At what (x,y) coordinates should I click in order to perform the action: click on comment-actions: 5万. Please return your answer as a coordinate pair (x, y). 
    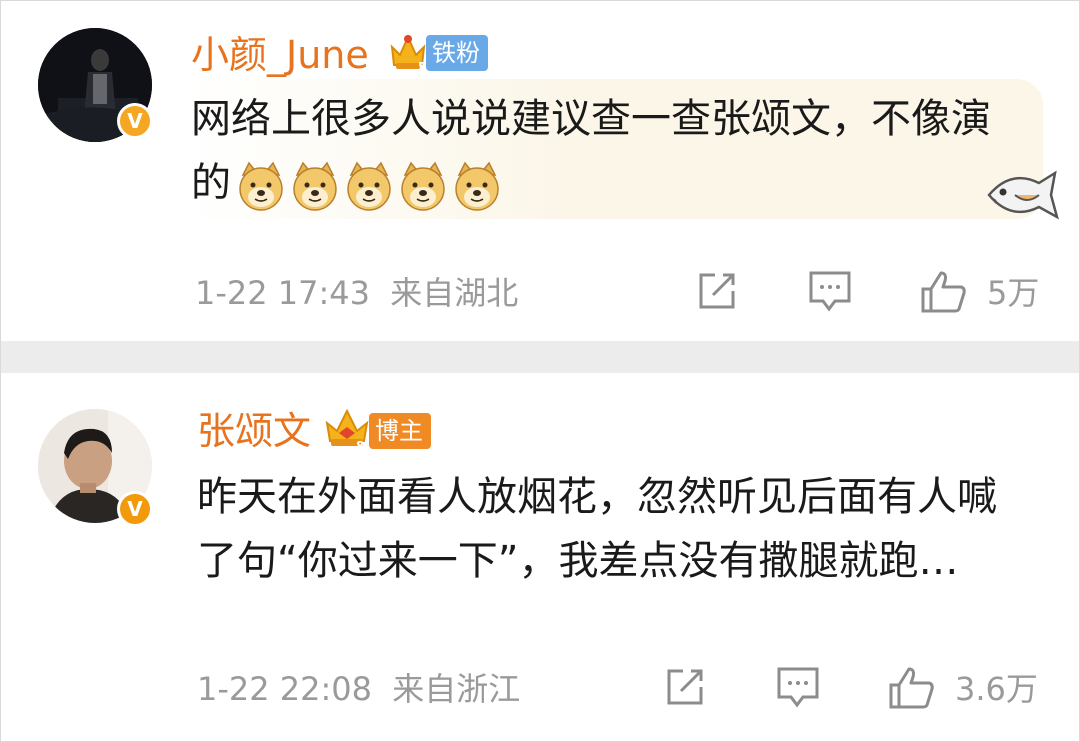
    Looking at the image, I should click on (540, 292).